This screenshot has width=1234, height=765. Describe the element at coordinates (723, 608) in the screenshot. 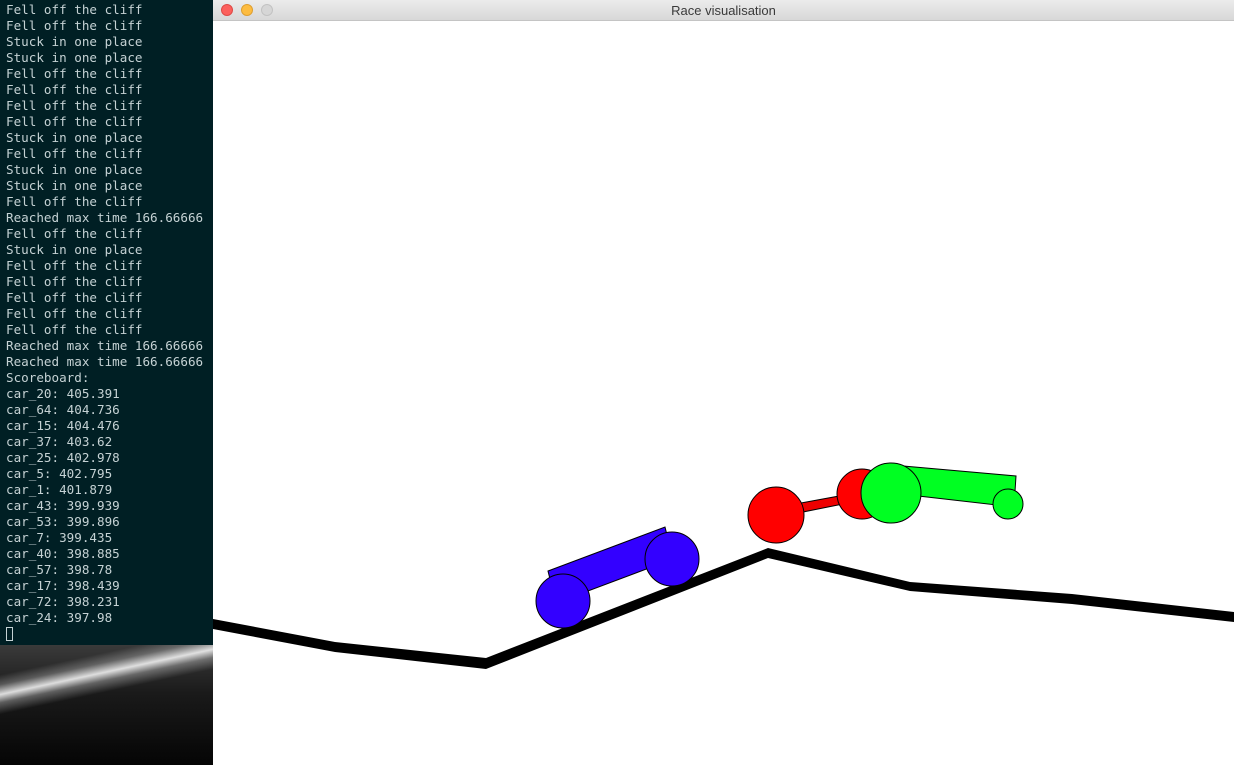

I see `track` at that location.